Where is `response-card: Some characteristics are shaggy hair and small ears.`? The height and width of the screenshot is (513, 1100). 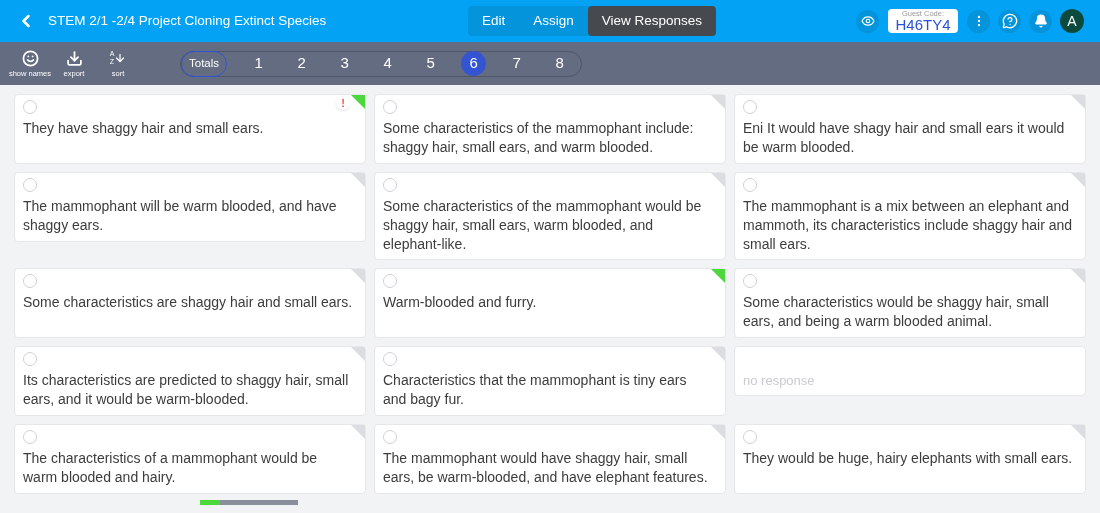
response-card: Some characteristics are shaggy hair and small ears. is located at coordinates (190, 303).